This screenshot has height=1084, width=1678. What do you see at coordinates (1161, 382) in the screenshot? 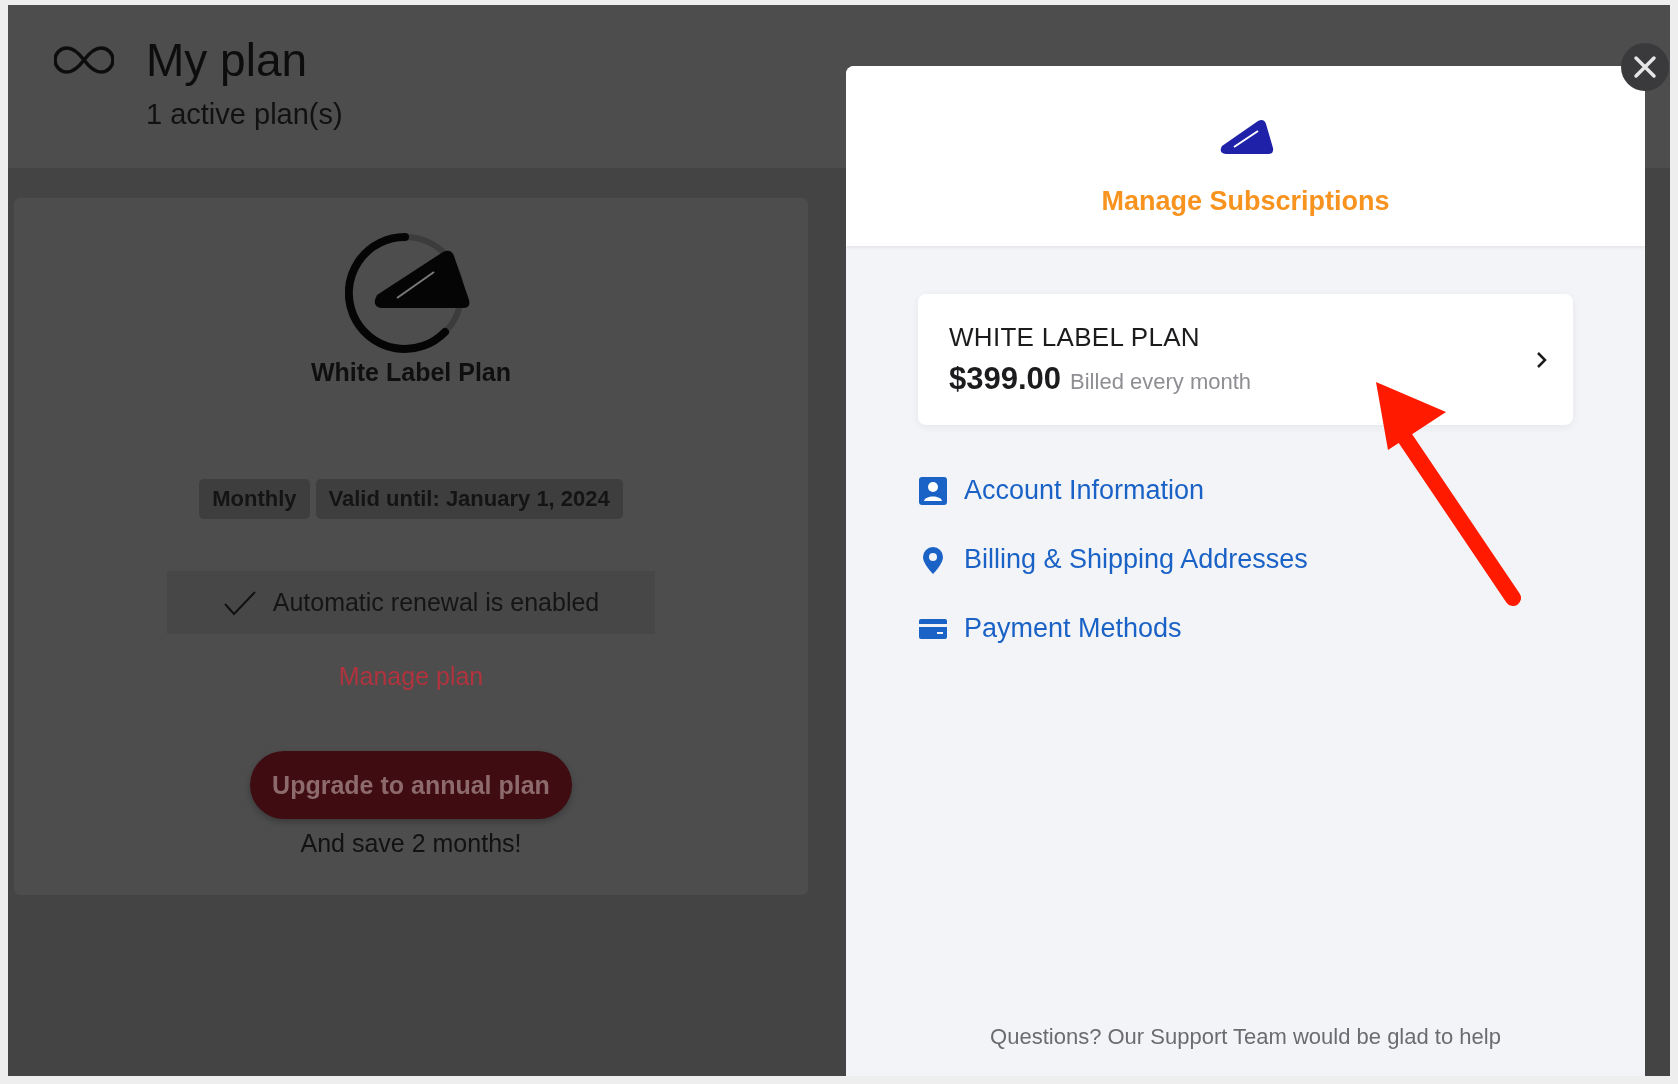
I see `billing-period: Billed every month` at bounding box center [1161, 382].